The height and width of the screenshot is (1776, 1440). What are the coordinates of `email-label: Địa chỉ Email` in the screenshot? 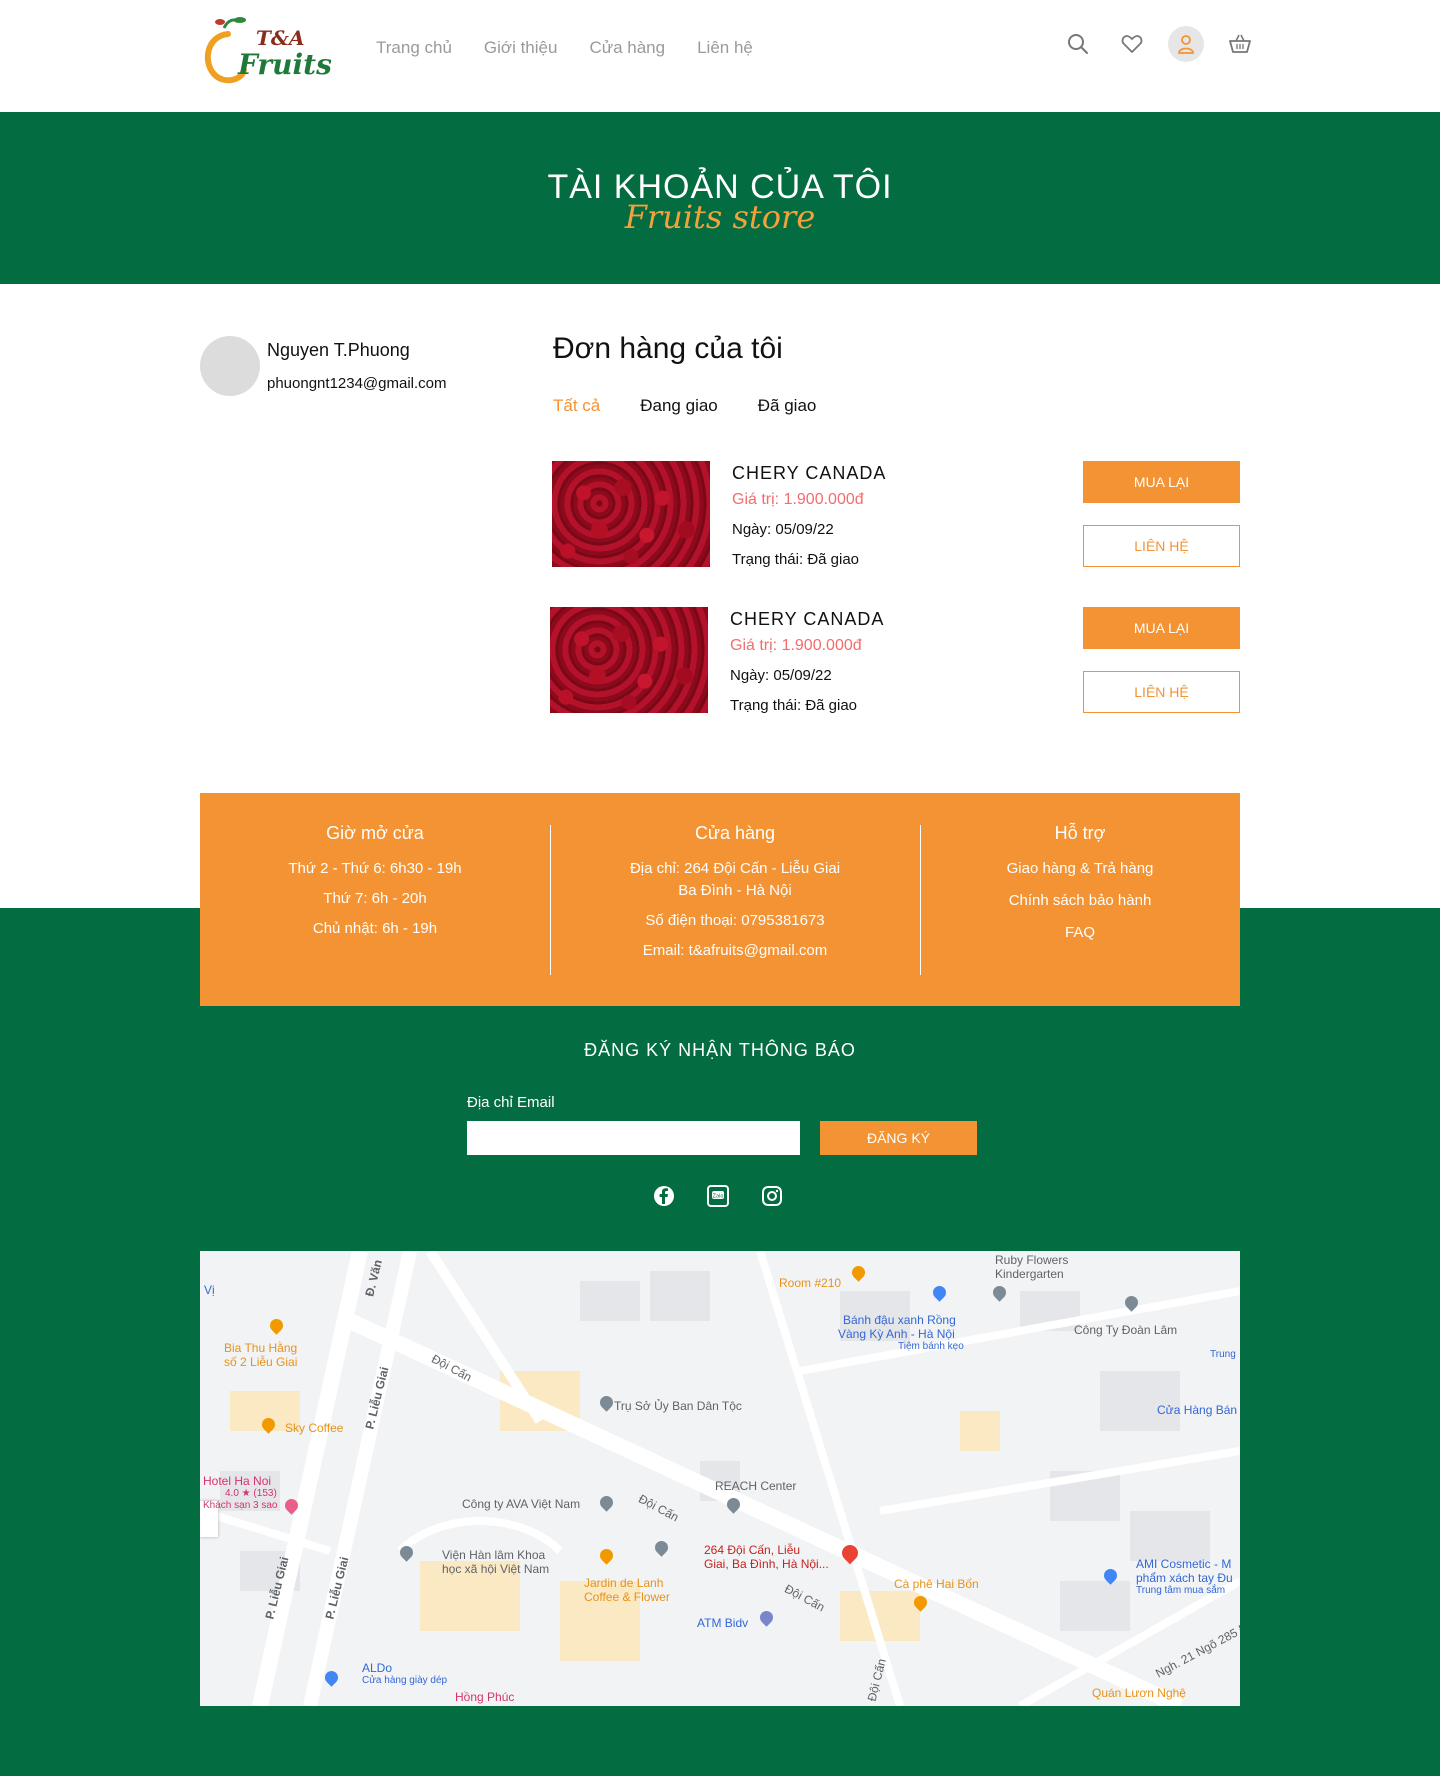 It's located at (511, 1102).